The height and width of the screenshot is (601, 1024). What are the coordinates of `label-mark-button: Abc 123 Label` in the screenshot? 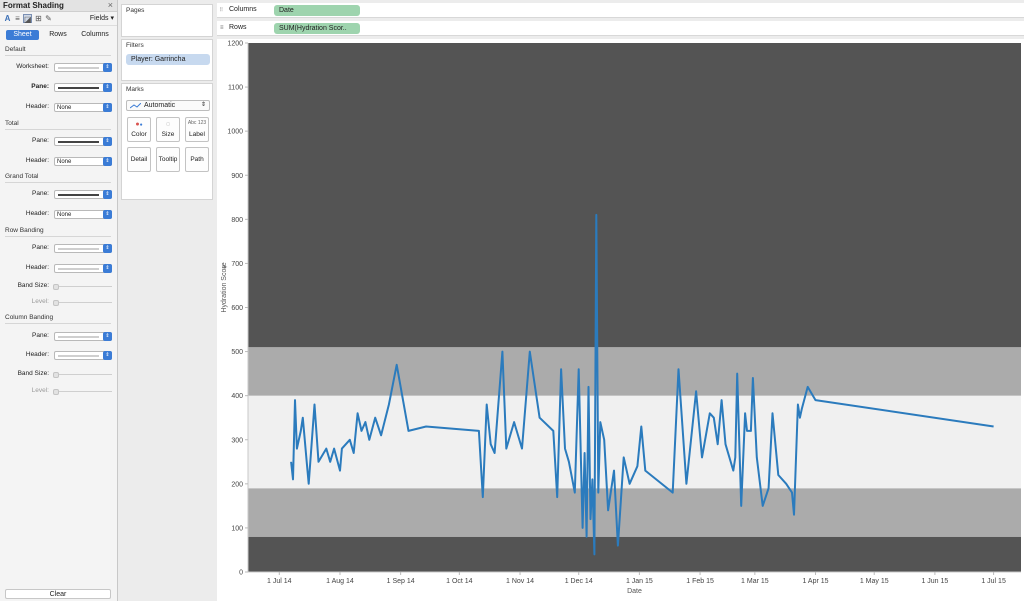 It's located at (197, 129).